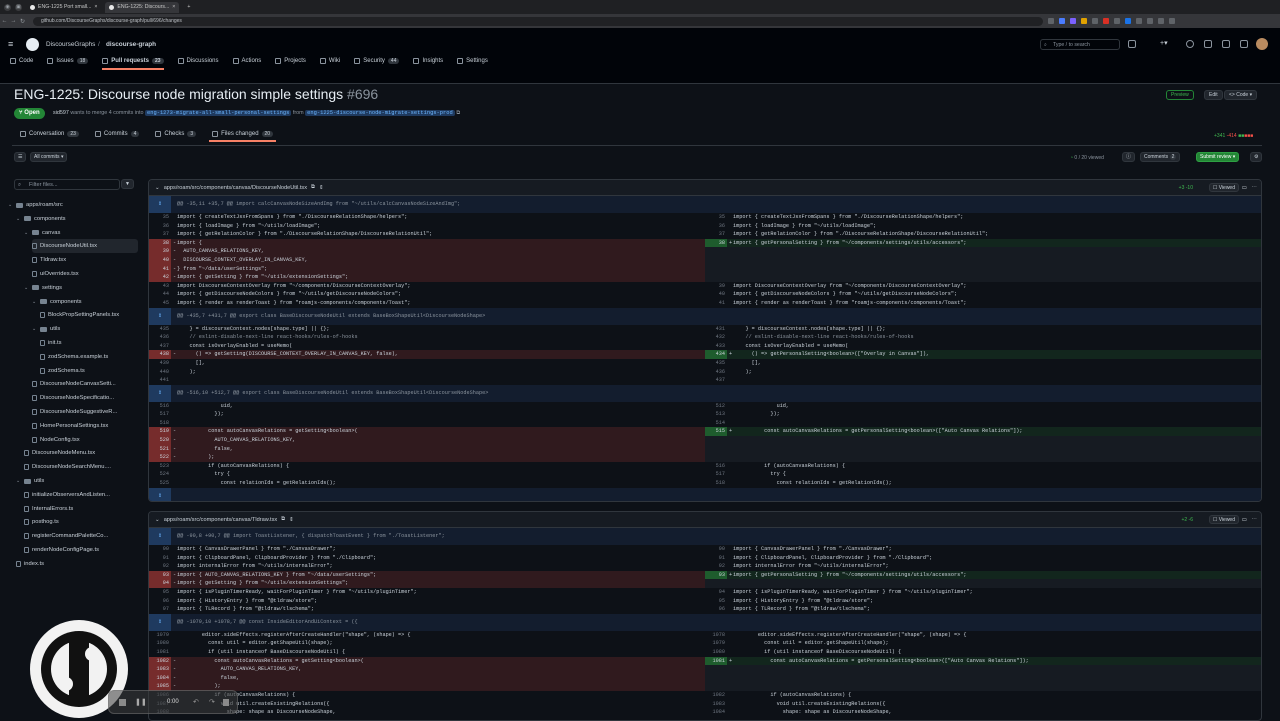 The width and height of the screenshot is (1280, 721). I want to click on repo-tab-issues: Issues 18, so click(68, 61).